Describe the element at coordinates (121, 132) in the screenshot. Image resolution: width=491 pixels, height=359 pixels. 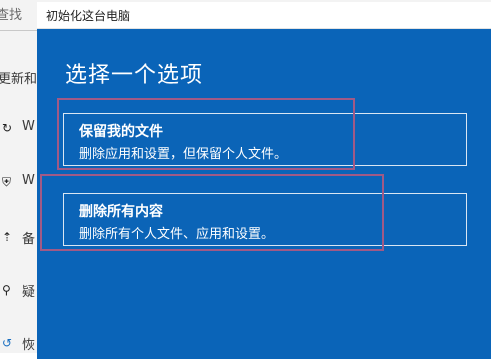
I see `keep-my-files-title: 保留我的文件` at that location.